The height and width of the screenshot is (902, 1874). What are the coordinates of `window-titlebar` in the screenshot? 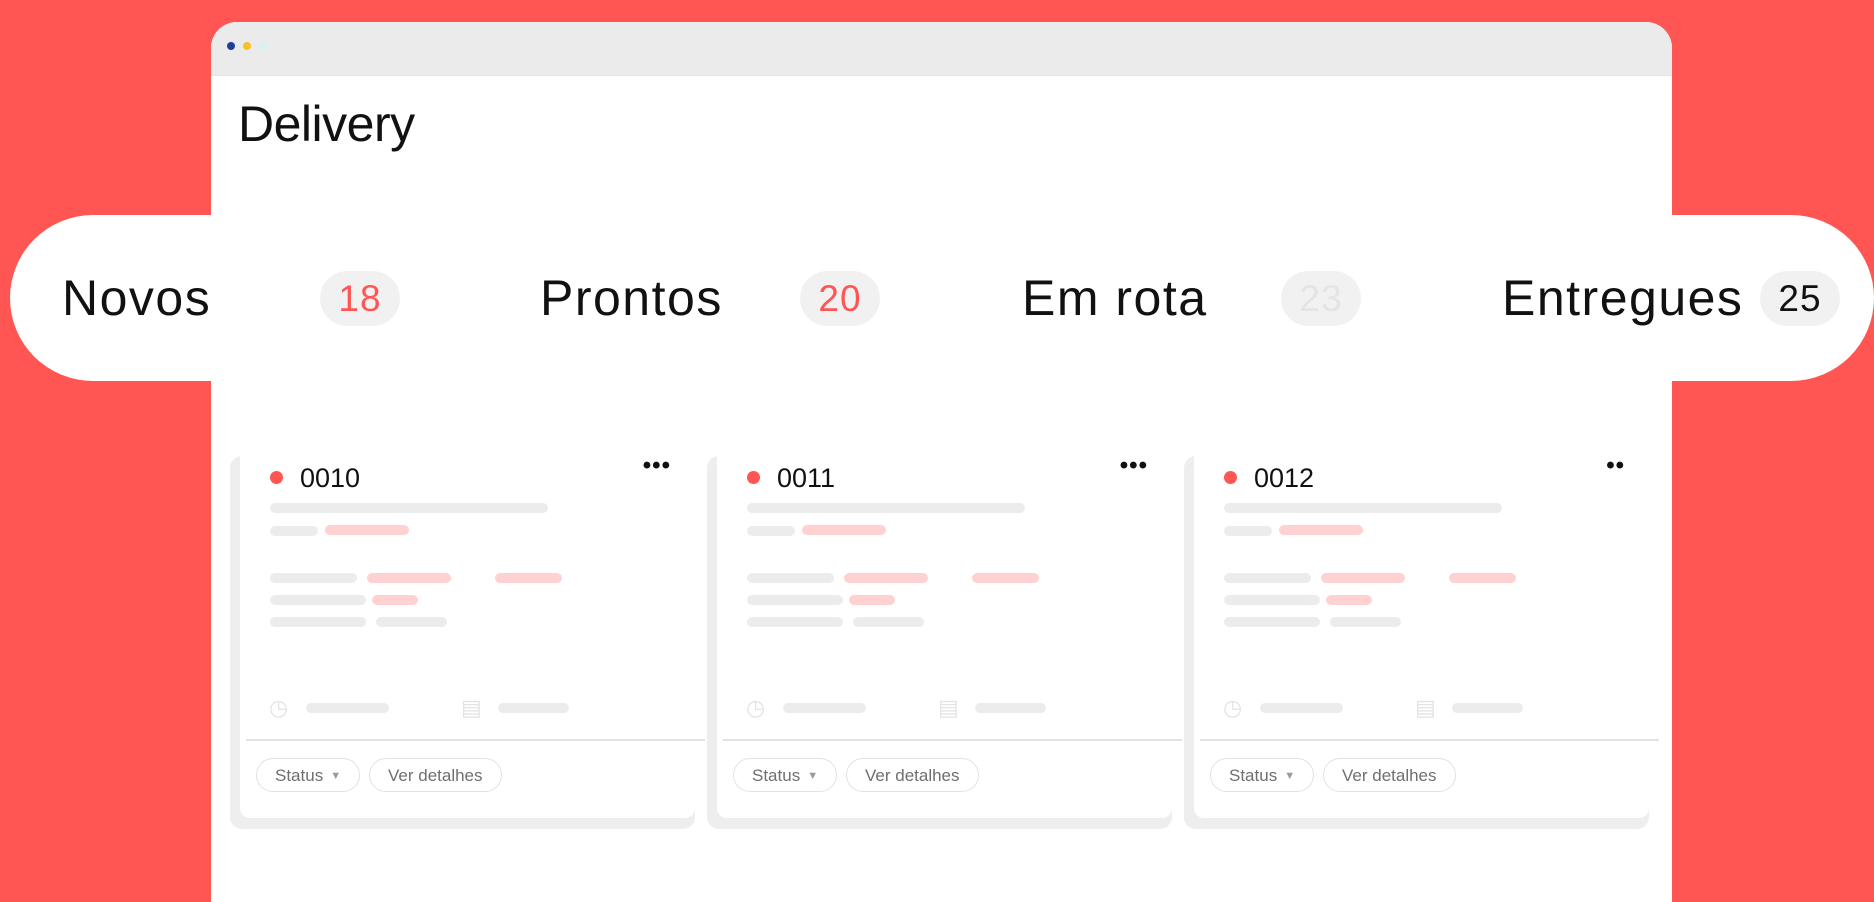 It's located at (941, 49).